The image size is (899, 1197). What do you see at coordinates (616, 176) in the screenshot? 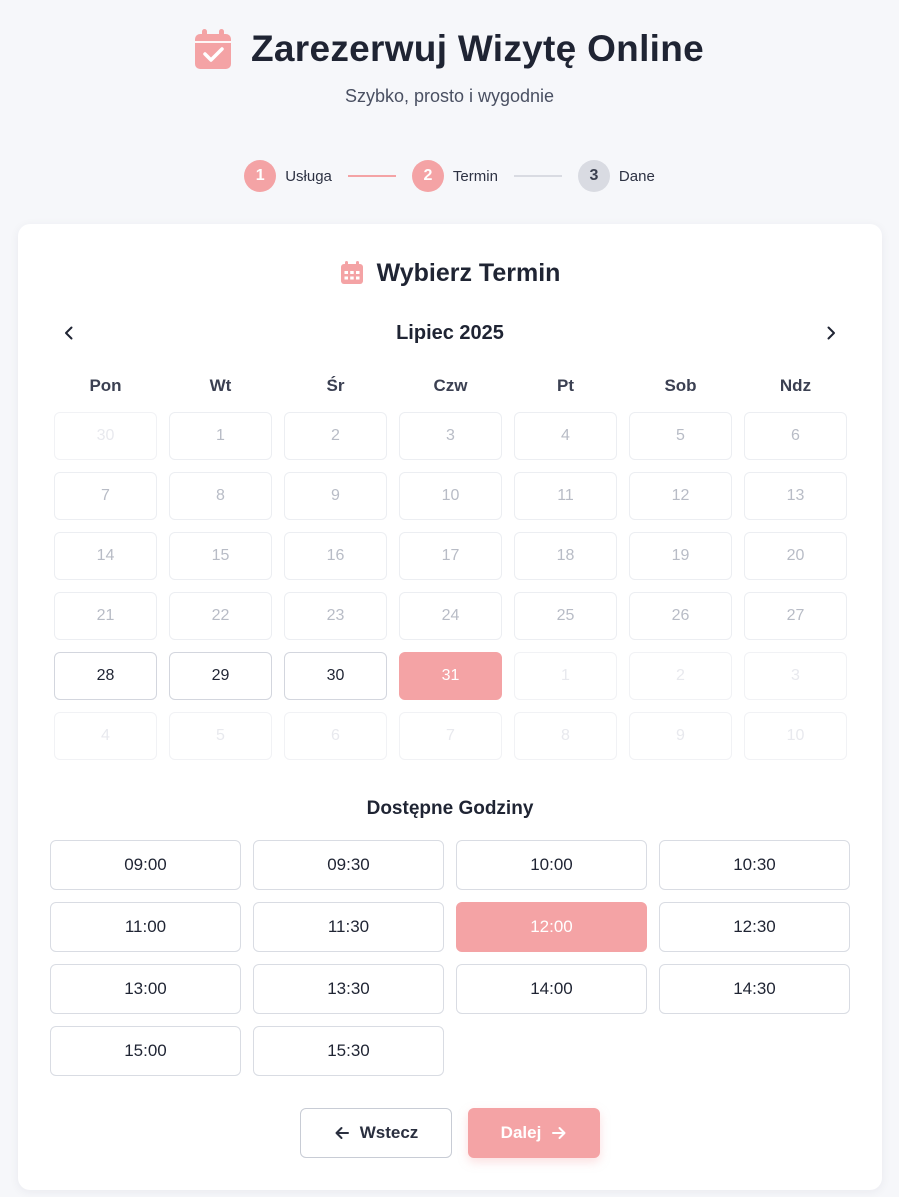
I see `step-details: 3 Dane` at bounding box center [616, 176].